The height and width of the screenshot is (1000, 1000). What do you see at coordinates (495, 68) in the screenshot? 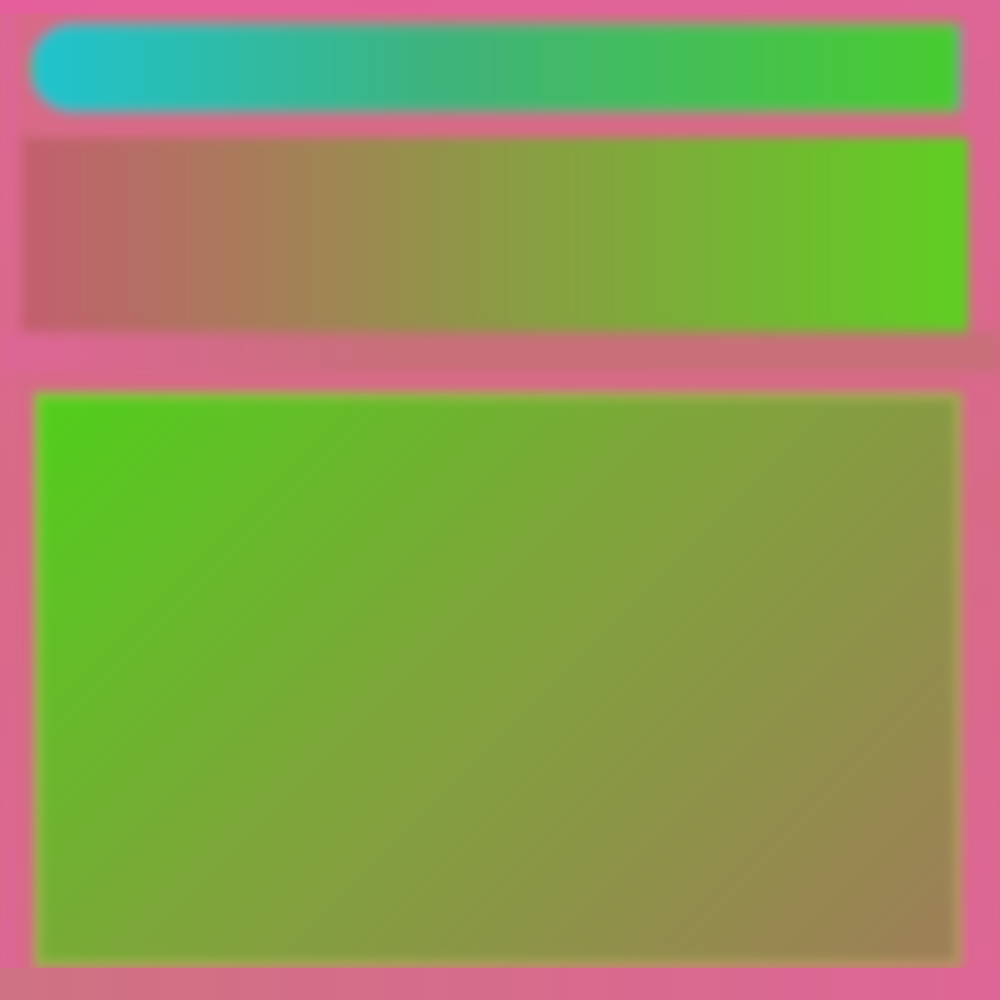
I see `address-bar` at bounding box center [495, 68].